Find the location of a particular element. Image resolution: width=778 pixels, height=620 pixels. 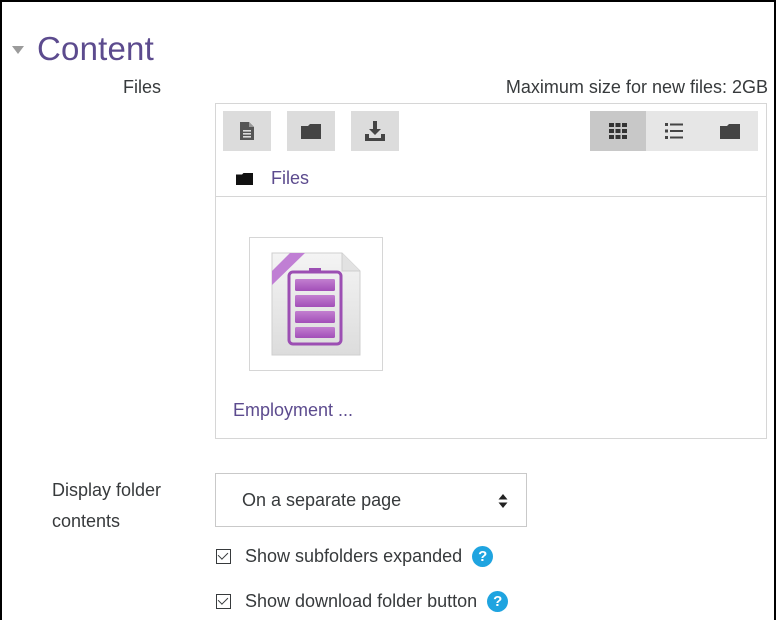

spreadsheet-file-icon is located at coordinates (316, 304).